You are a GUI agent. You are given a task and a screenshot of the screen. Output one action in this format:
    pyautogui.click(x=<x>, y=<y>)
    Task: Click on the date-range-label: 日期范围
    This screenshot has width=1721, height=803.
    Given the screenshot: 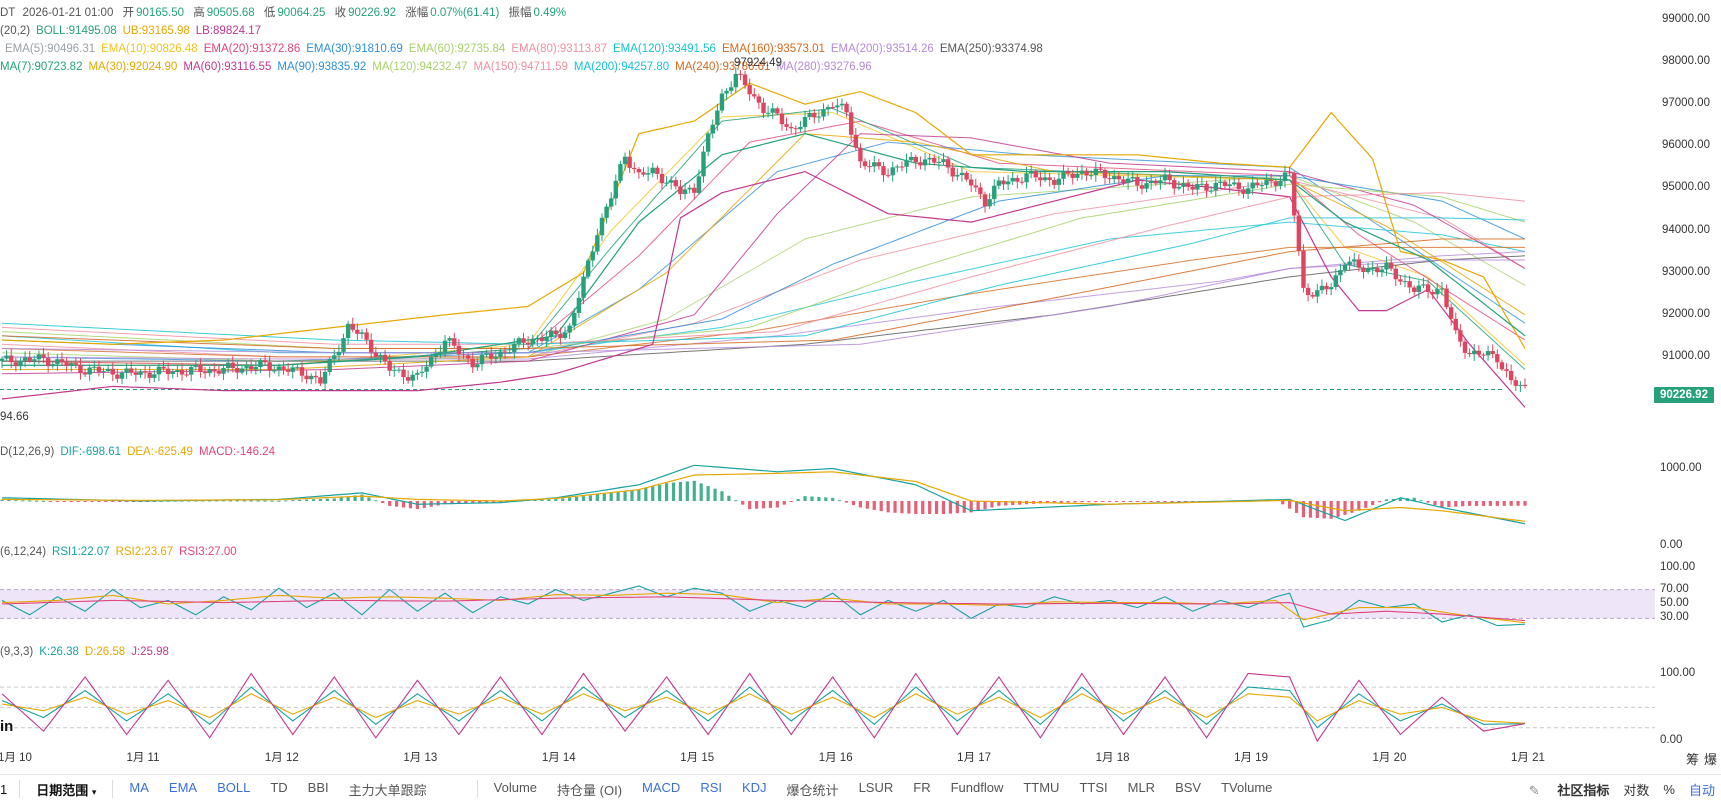 What is the action you would take?
    pyautogui.click(x=62, y=790)
    